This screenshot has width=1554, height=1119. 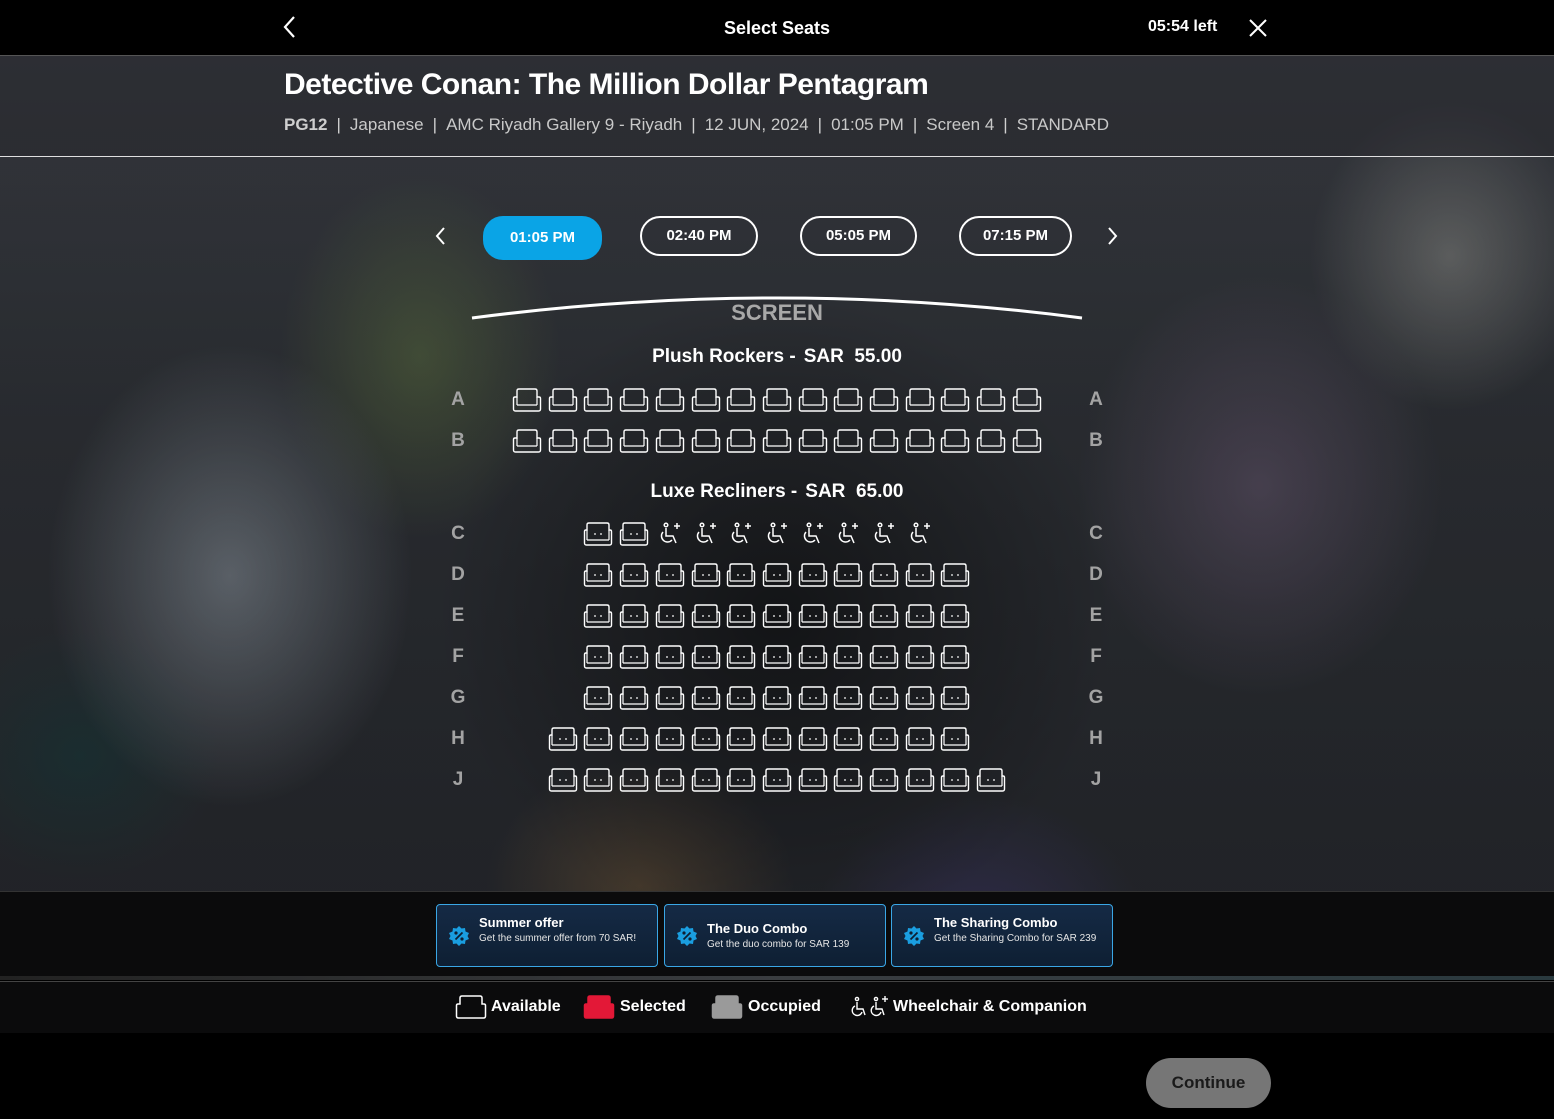 What do you see at coordinates (848, 534) in the screenshot?
I see `wheelchair-seat-c8` at bounding box center [848, 534].